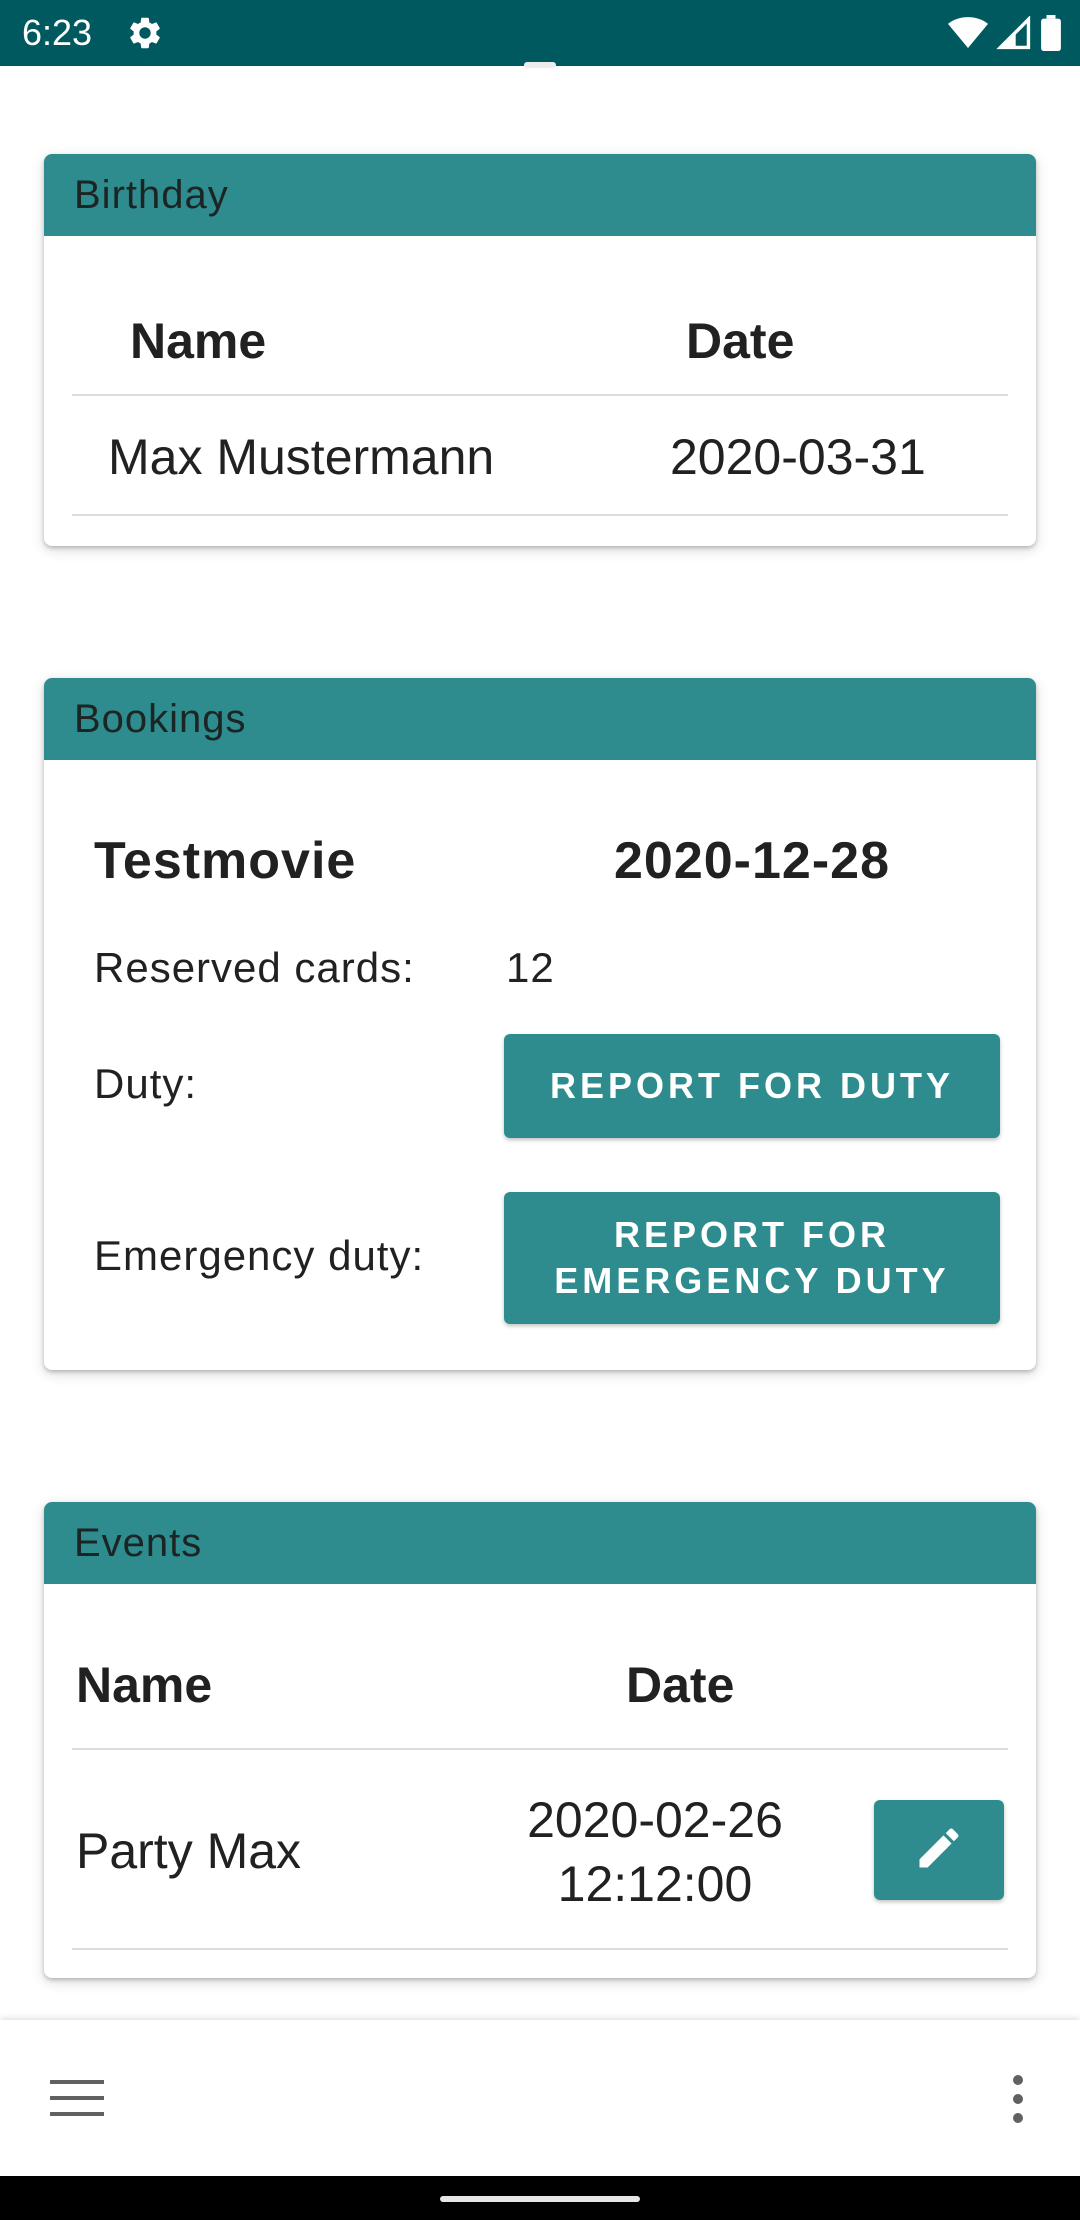 Image resolution: width=1080 pixels, height=2220 pixels. What do you see at coordinates (540, 65) in the screenshot?
I see `pull-indicator` at bounding box center [540, 65].